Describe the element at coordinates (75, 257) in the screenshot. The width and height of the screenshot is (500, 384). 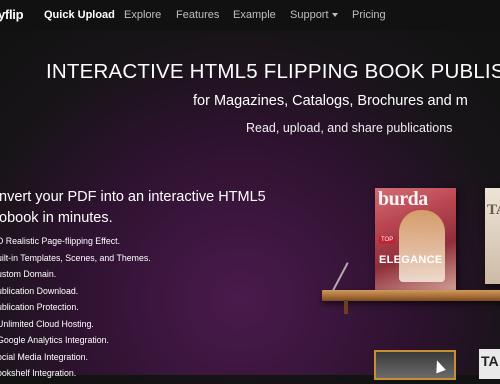
I see `feature-item: uilt-in Templates, Scenes, and Themes.` at that location.